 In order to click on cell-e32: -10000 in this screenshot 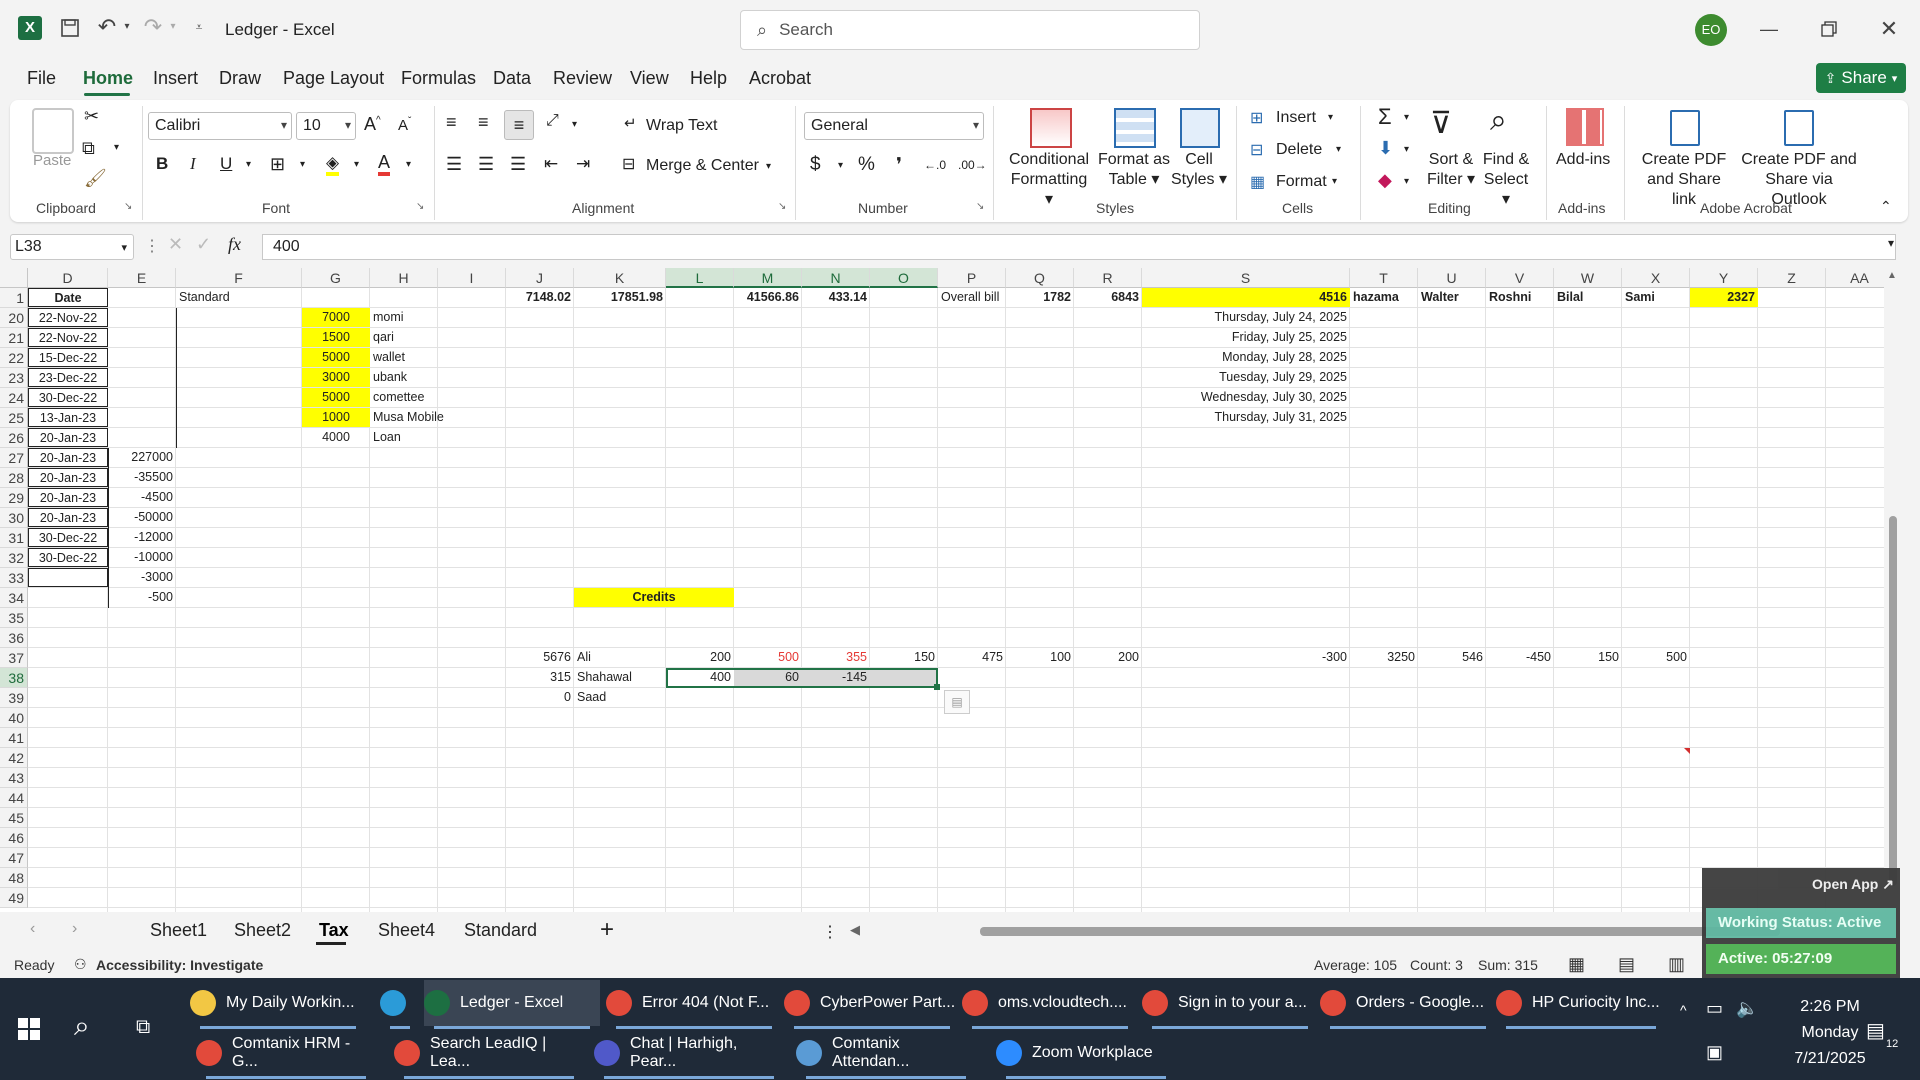, I will do `click(142, 557)`.